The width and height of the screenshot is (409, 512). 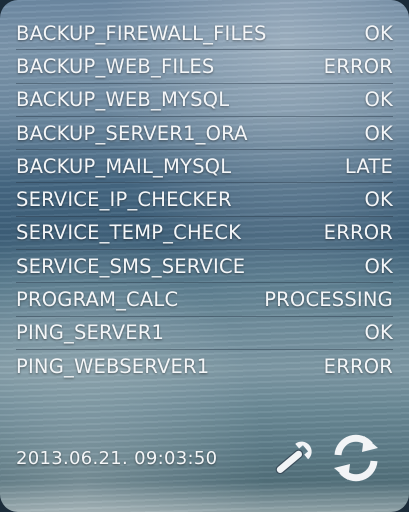 What do you see at coordinates (124, 200) in the screenshot?
I see `job-name: SERVICE_IP_CHECKER` at bounding box center [124, 200].